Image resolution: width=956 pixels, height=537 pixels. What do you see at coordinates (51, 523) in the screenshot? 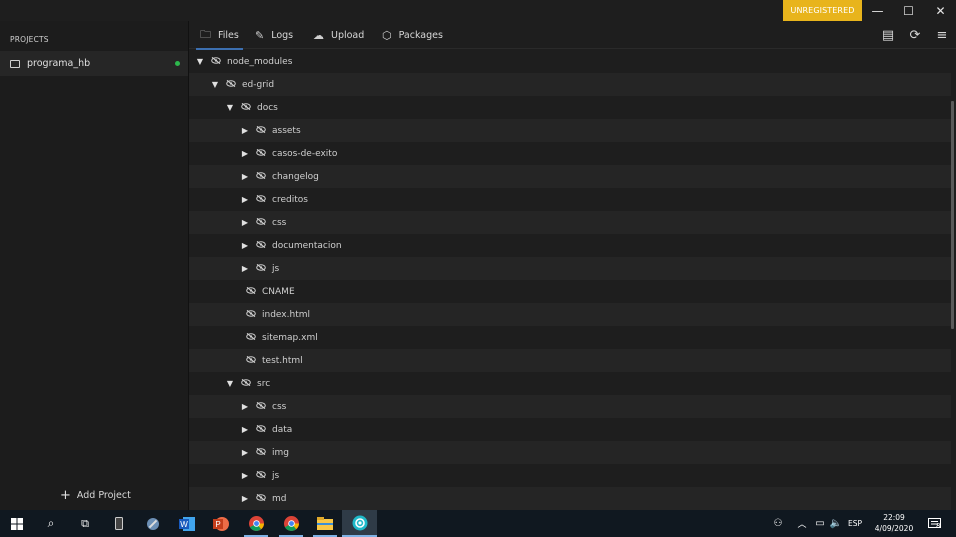
I see `search-icon: ⌕` at bounding box center [51, 523].